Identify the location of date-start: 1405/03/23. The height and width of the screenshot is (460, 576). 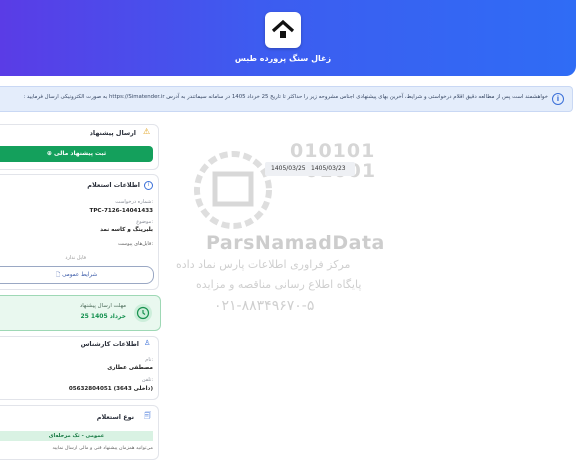
(328, 168).